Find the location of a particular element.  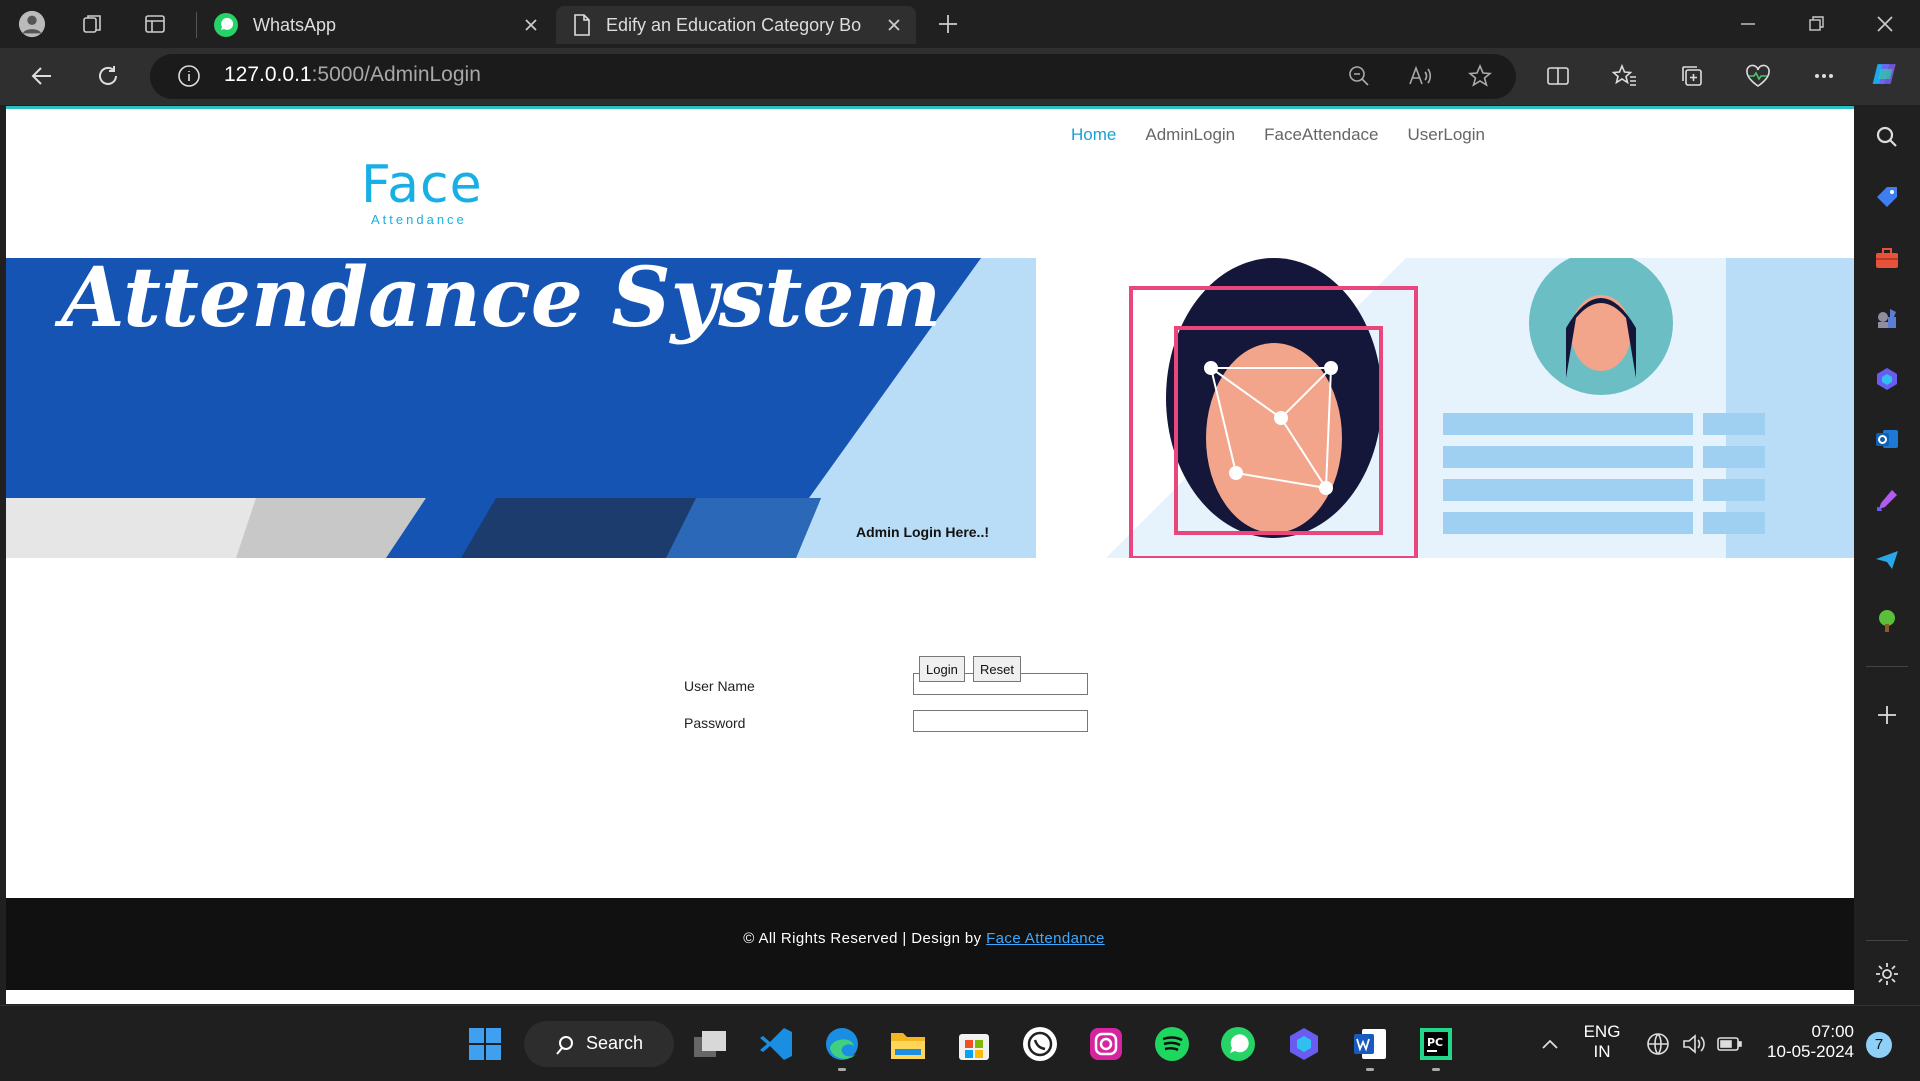

password-label: Password is located at coordinates (715, 723).